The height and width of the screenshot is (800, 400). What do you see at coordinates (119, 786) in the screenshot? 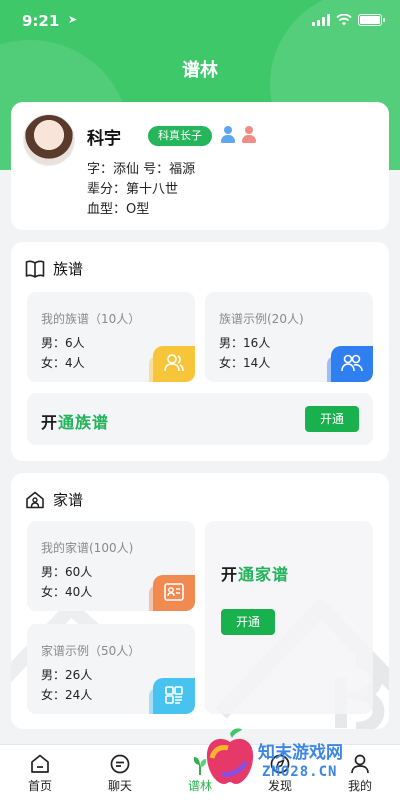
I see `tab-chat-label: 聊天` at bounding box center [119, 786].